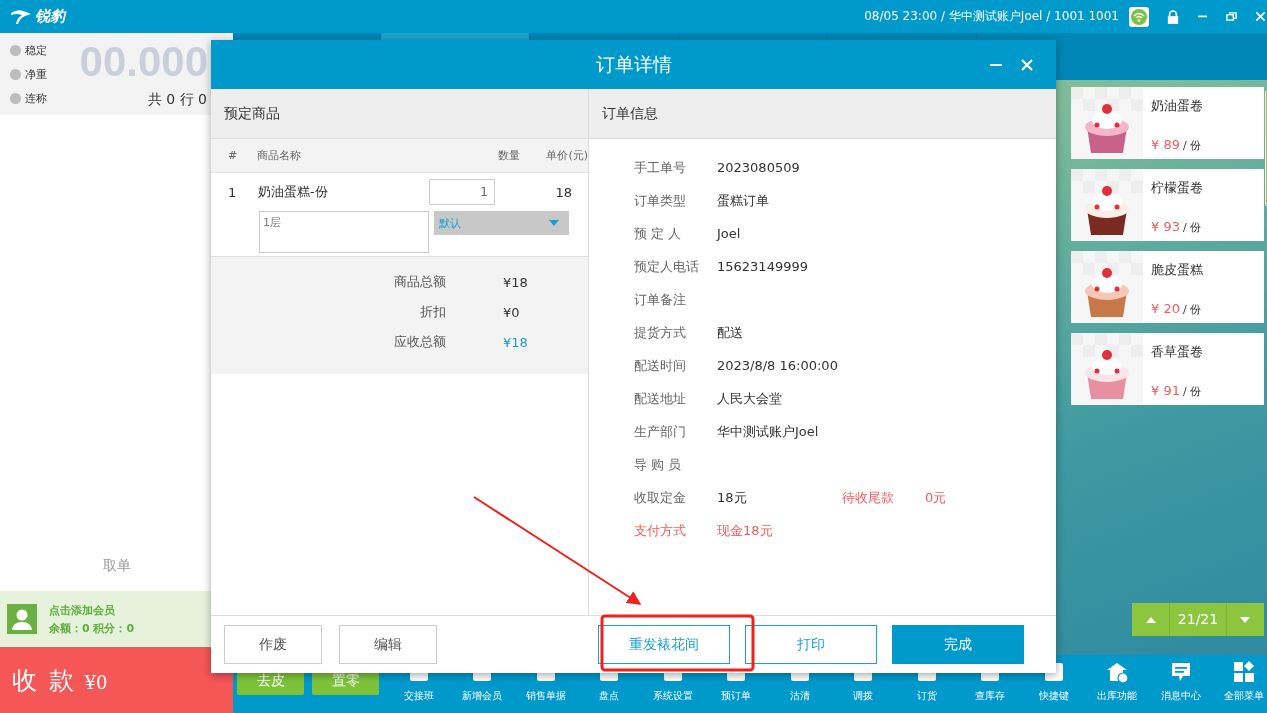 The height and width of the screenshot is (713, 1267). Describe the element at coordinates (660, 530) in the screenshot. I see `field-label: 支付方式` at that location.